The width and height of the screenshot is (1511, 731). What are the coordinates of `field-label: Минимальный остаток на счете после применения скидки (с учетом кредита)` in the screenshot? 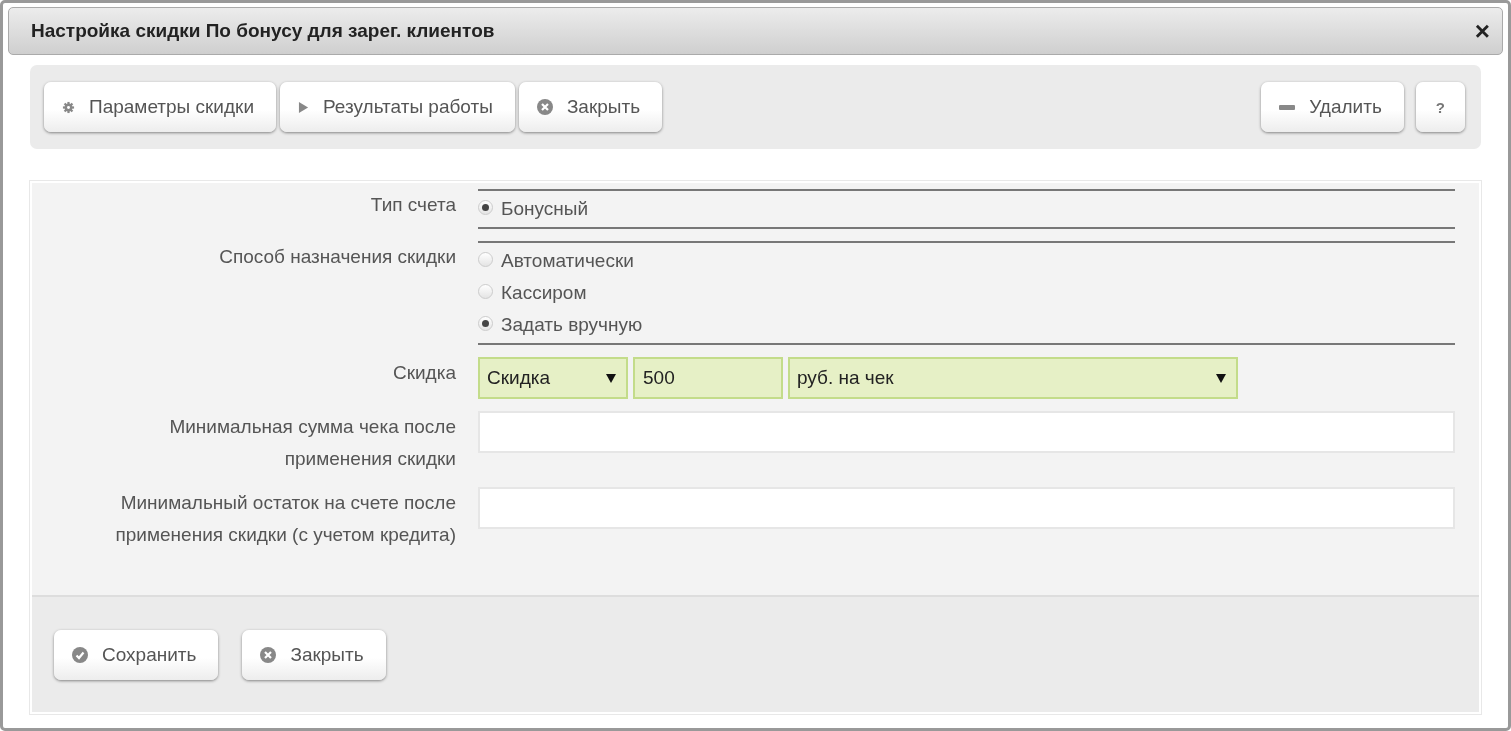 It's located at (285, 519).